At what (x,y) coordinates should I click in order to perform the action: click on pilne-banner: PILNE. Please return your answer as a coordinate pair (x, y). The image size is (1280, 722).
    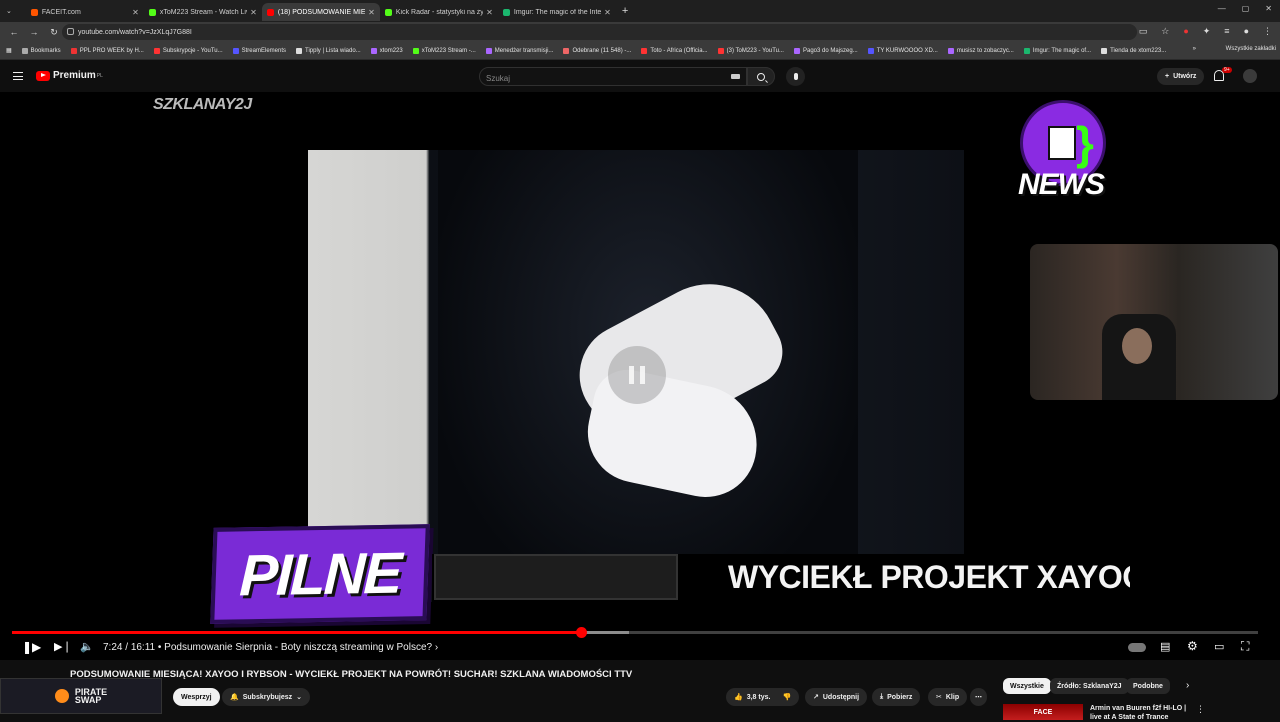
    Looking at the image, I should click on (320, 574).